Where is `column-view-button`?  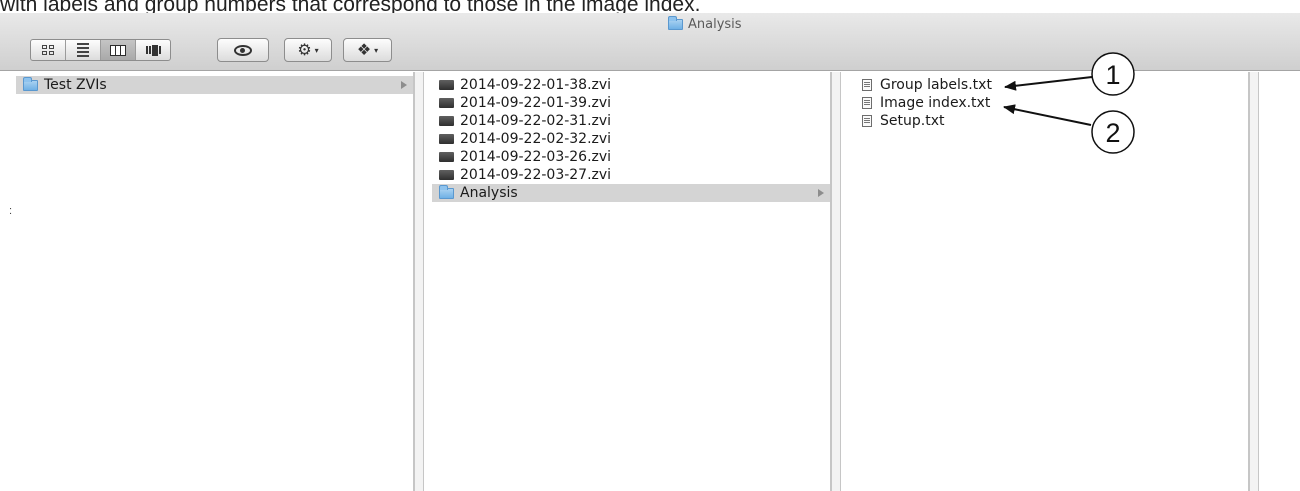
column-view-button is located at coordinates (118, 50).